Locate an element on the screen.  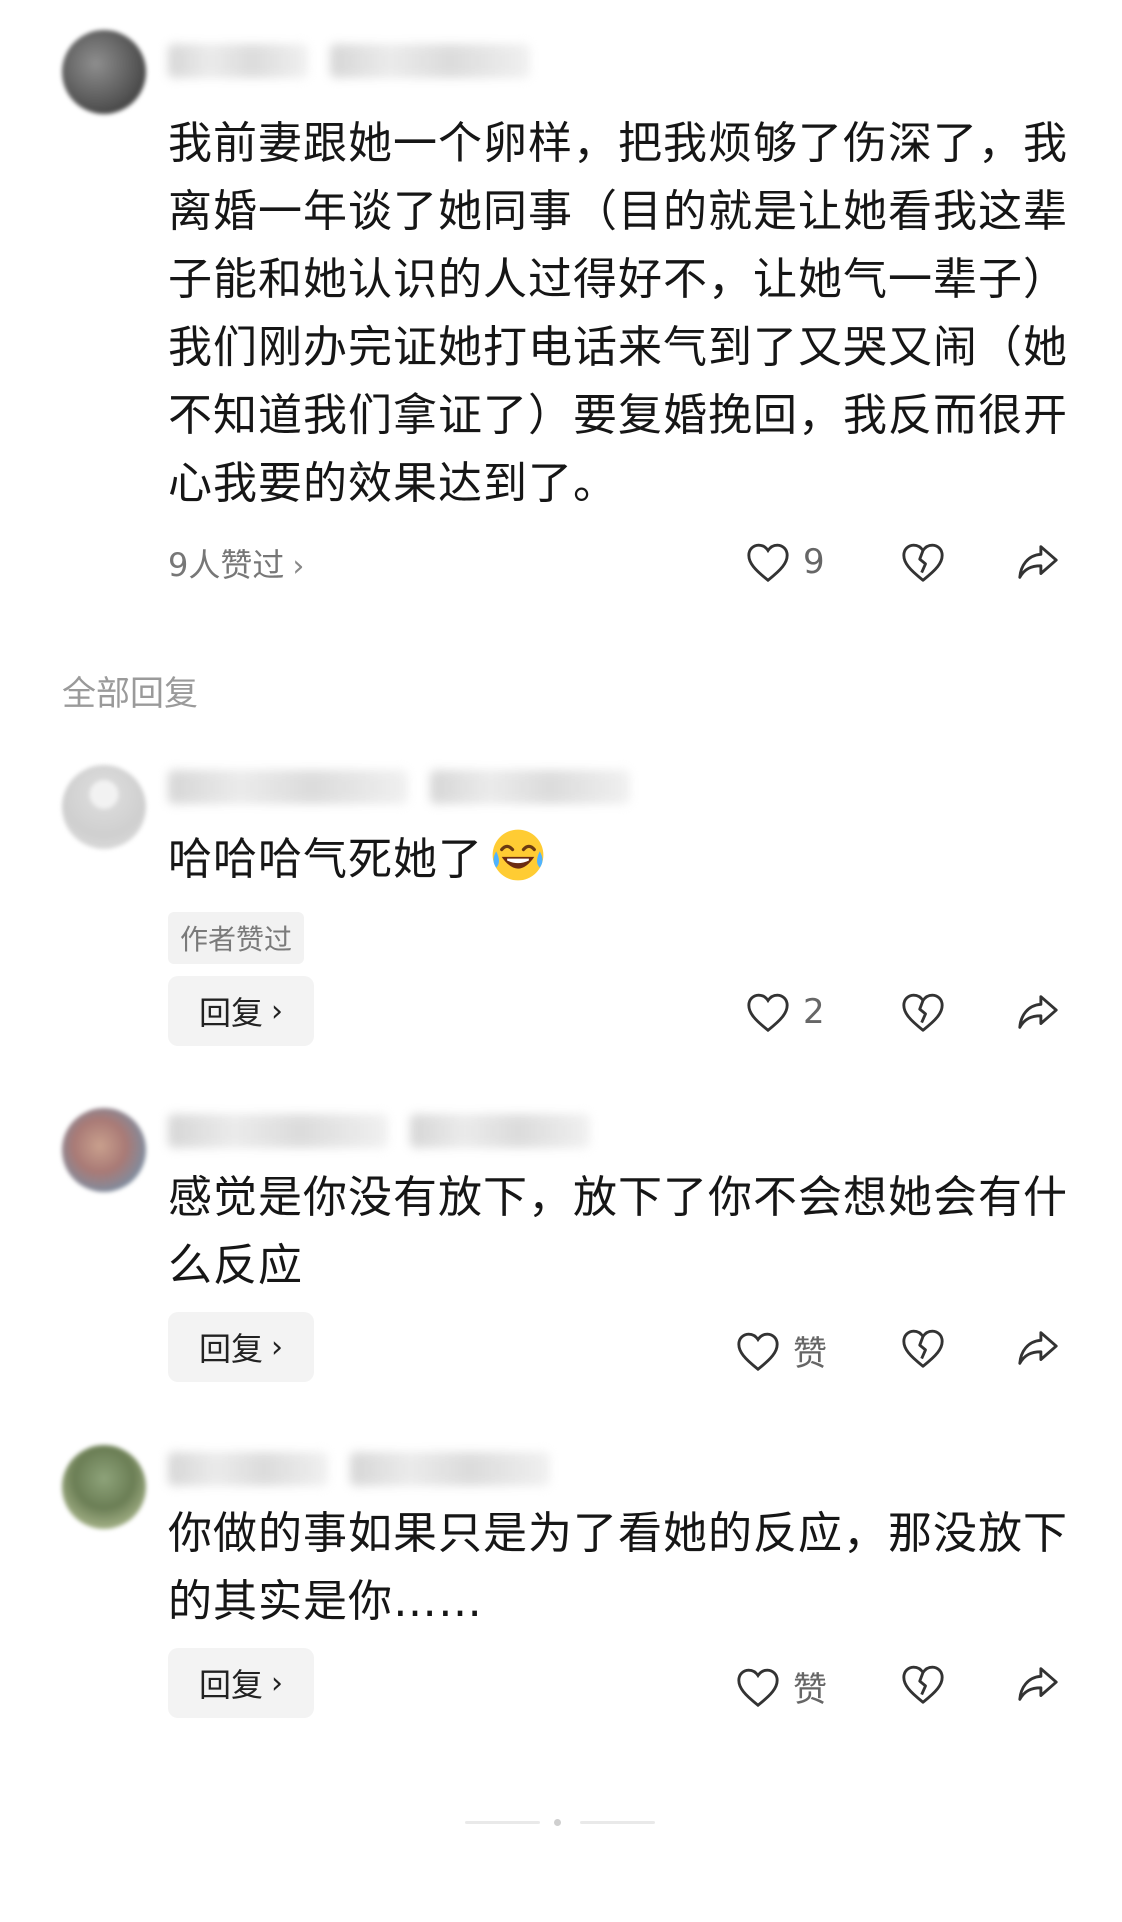
page-indicator is located at coordinates (560, 1823).